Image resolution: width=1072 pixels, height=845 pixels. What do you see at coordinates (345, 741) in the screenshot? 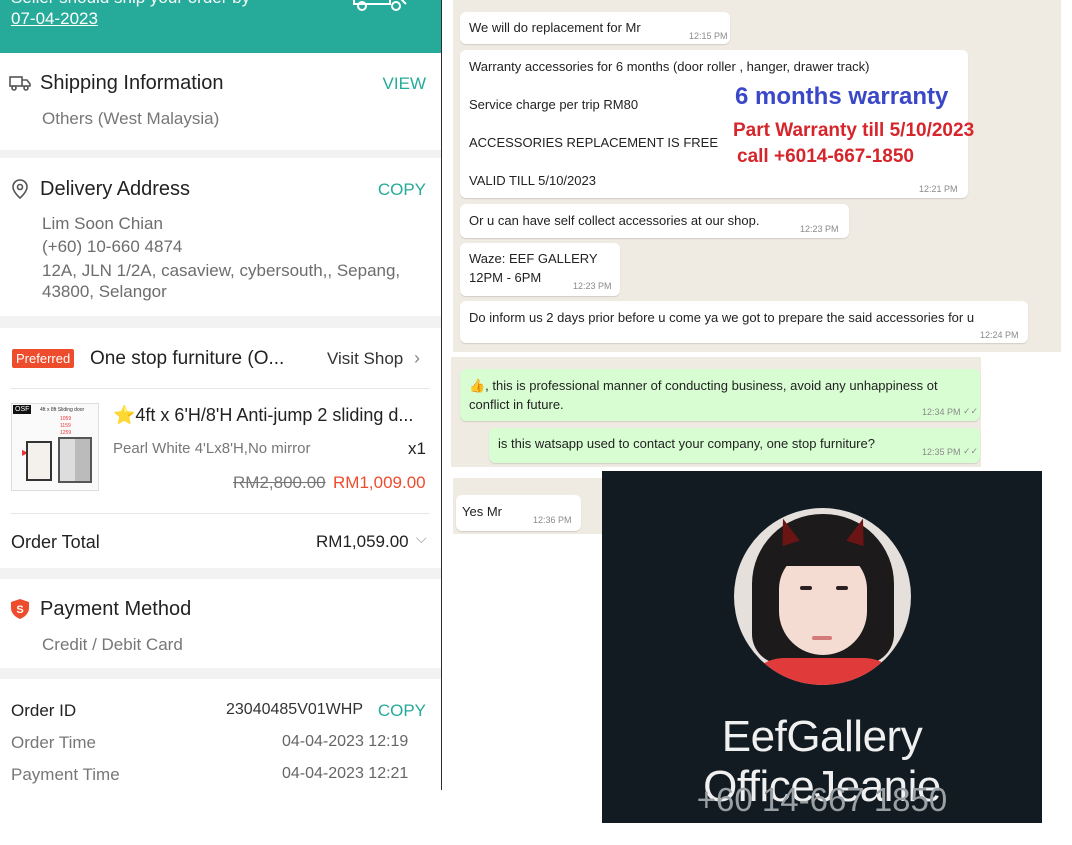
I see `order-time-value: 04-04-2023 12:19` at bounding box center [345, 741].